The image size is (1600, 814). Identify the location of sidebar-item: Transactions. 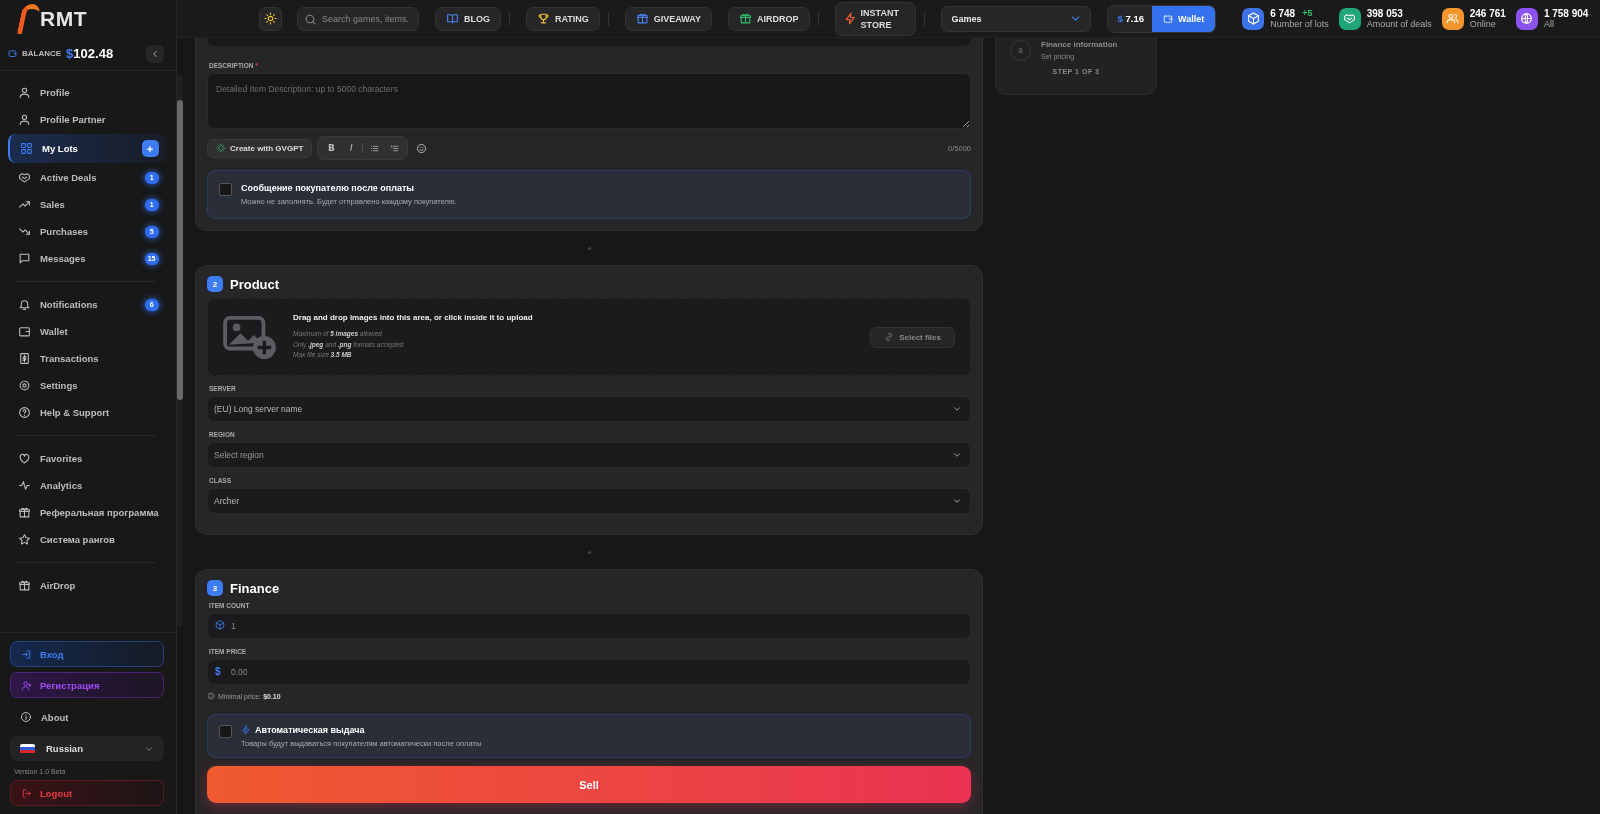
(87, 358).